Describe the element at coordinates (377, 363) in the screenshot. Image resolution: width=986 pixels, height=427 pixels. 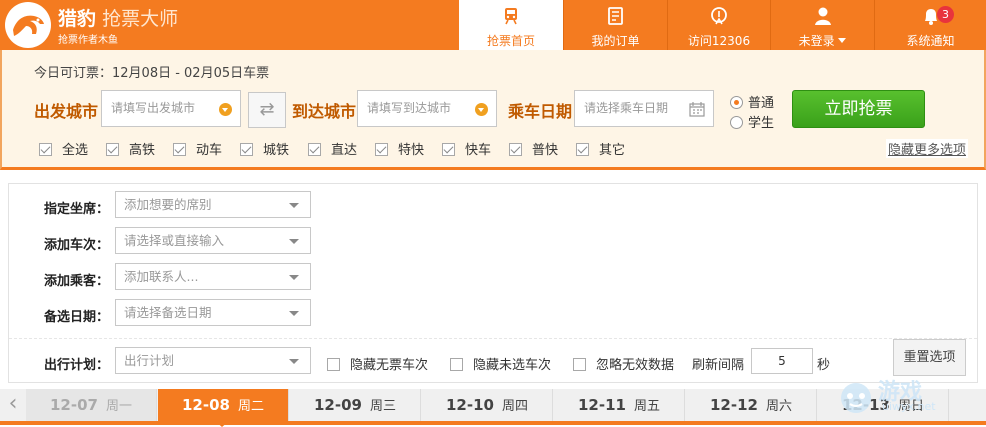
I see `hide-no-ticket-checkbox: 隐藏无票车次` at that location.